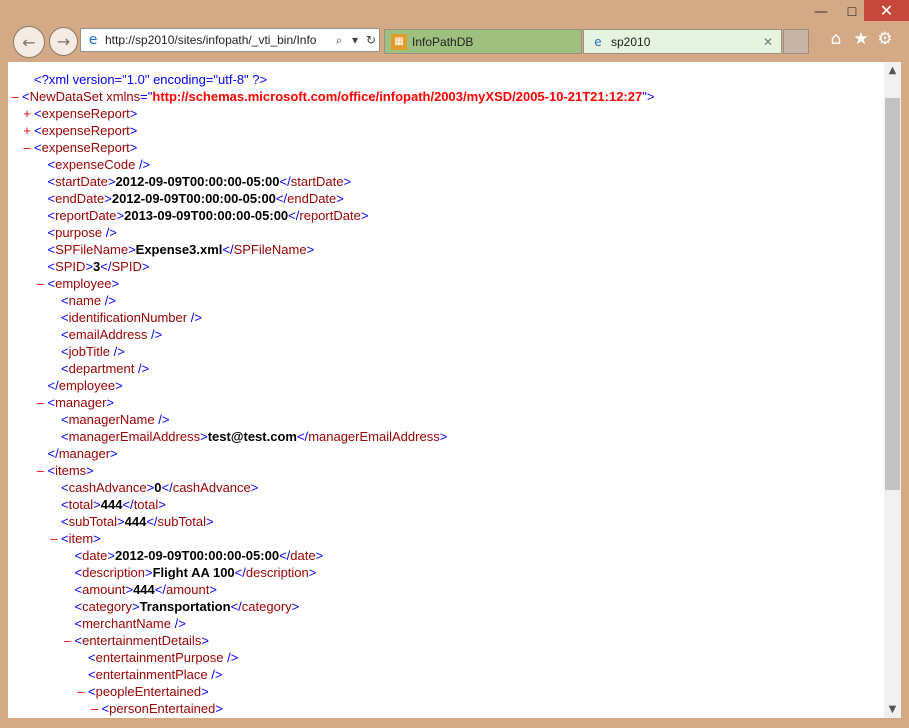 Image resolution: width=909 pixels, height=728 pixels. I want to click on scroll-down-icon: ▼, so click(892, 709).